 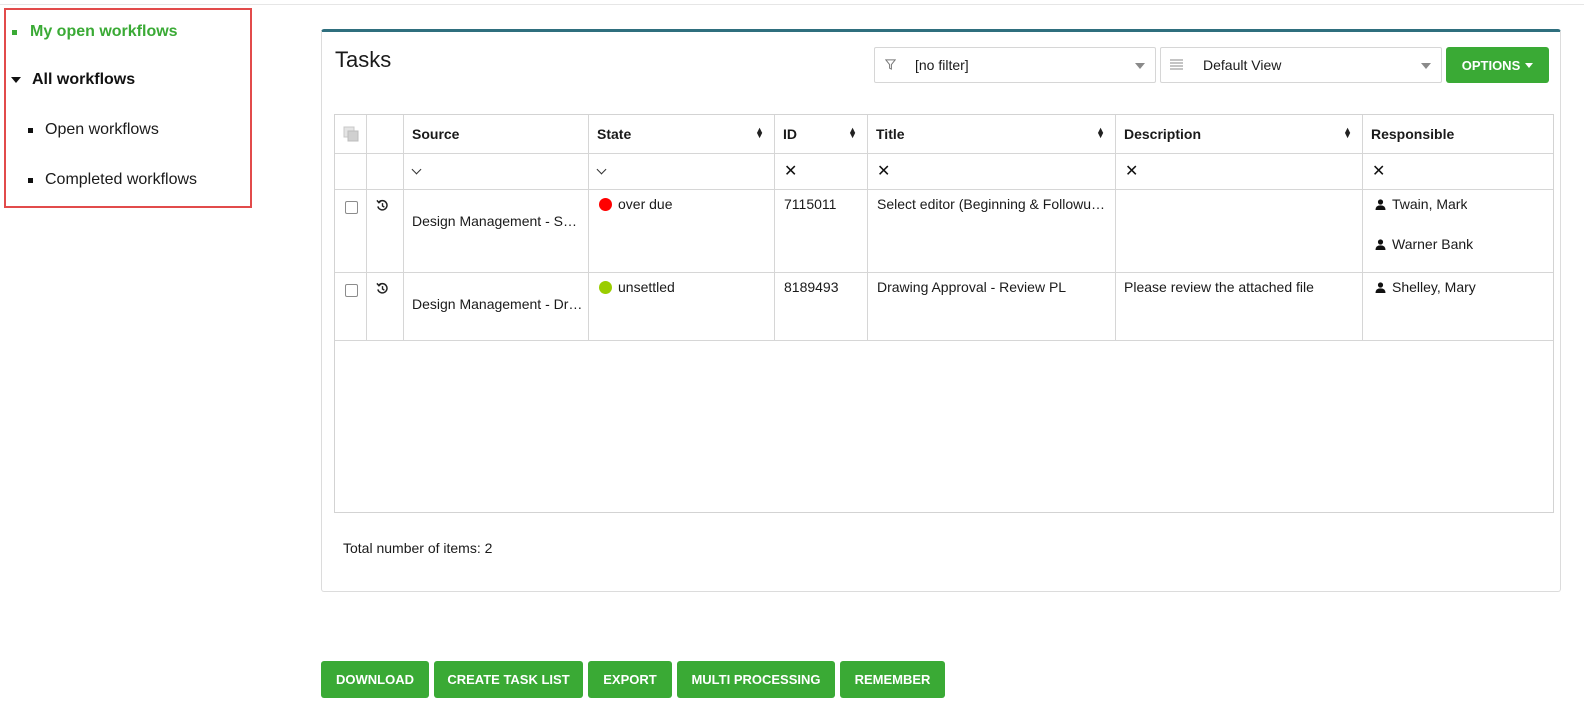 I want to click on id-cell: 8189493, so click(x=811, y=287).